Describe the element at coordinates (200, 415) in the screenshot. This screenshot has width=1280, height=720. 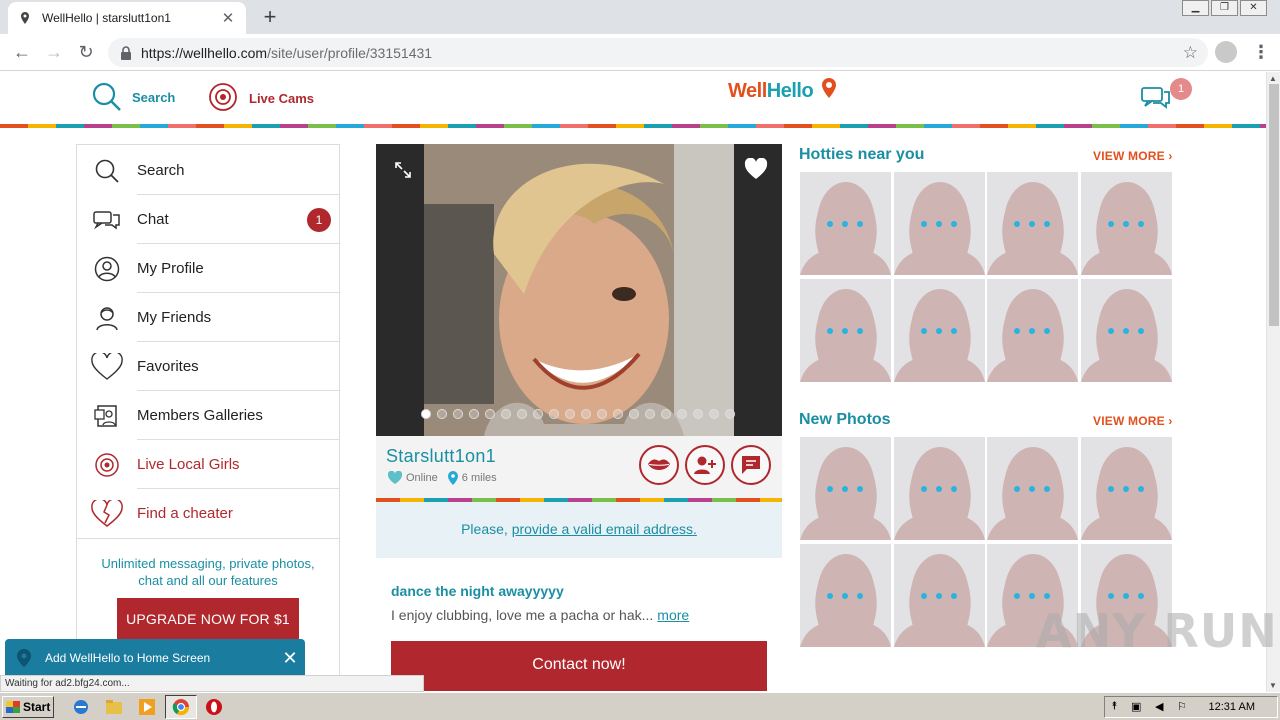
I see `sidebar-item-label: Members Galleries` at that location.